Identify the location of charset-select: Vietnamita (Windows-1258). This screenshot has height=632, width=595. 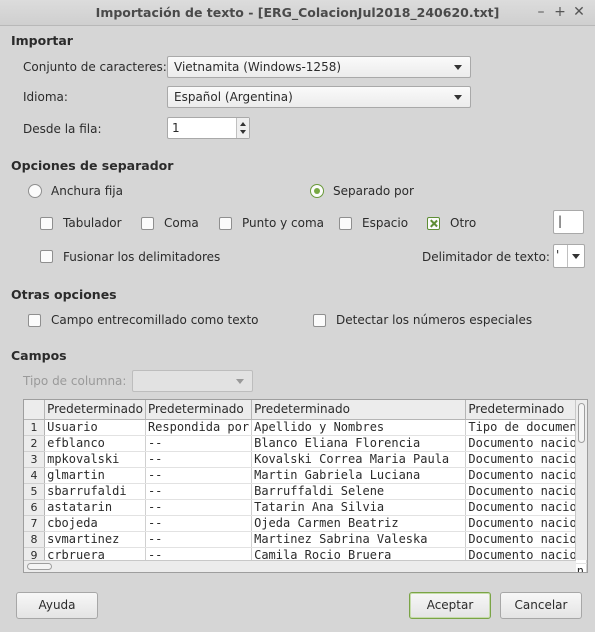
(319, 67).